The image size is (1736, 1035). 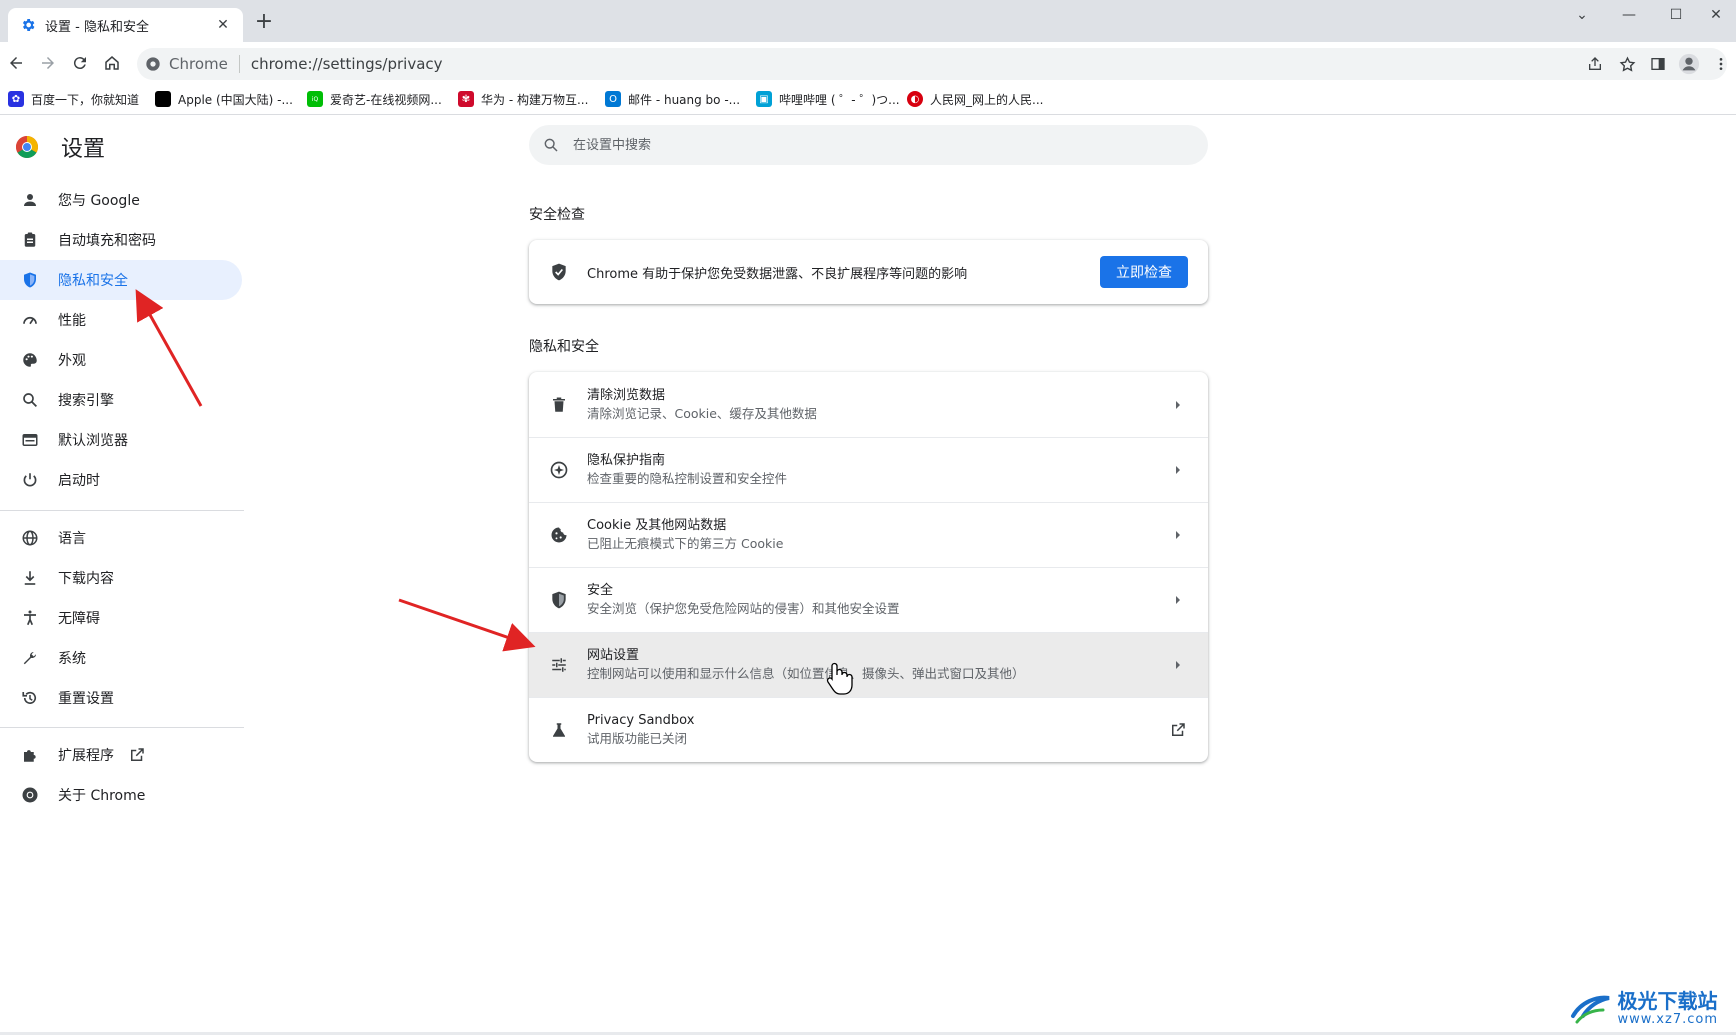 What do you see at coordinates (1716, 15) in the screenshot?
I see `window-close-icon: ✕` at bounding box center [1716, 15].